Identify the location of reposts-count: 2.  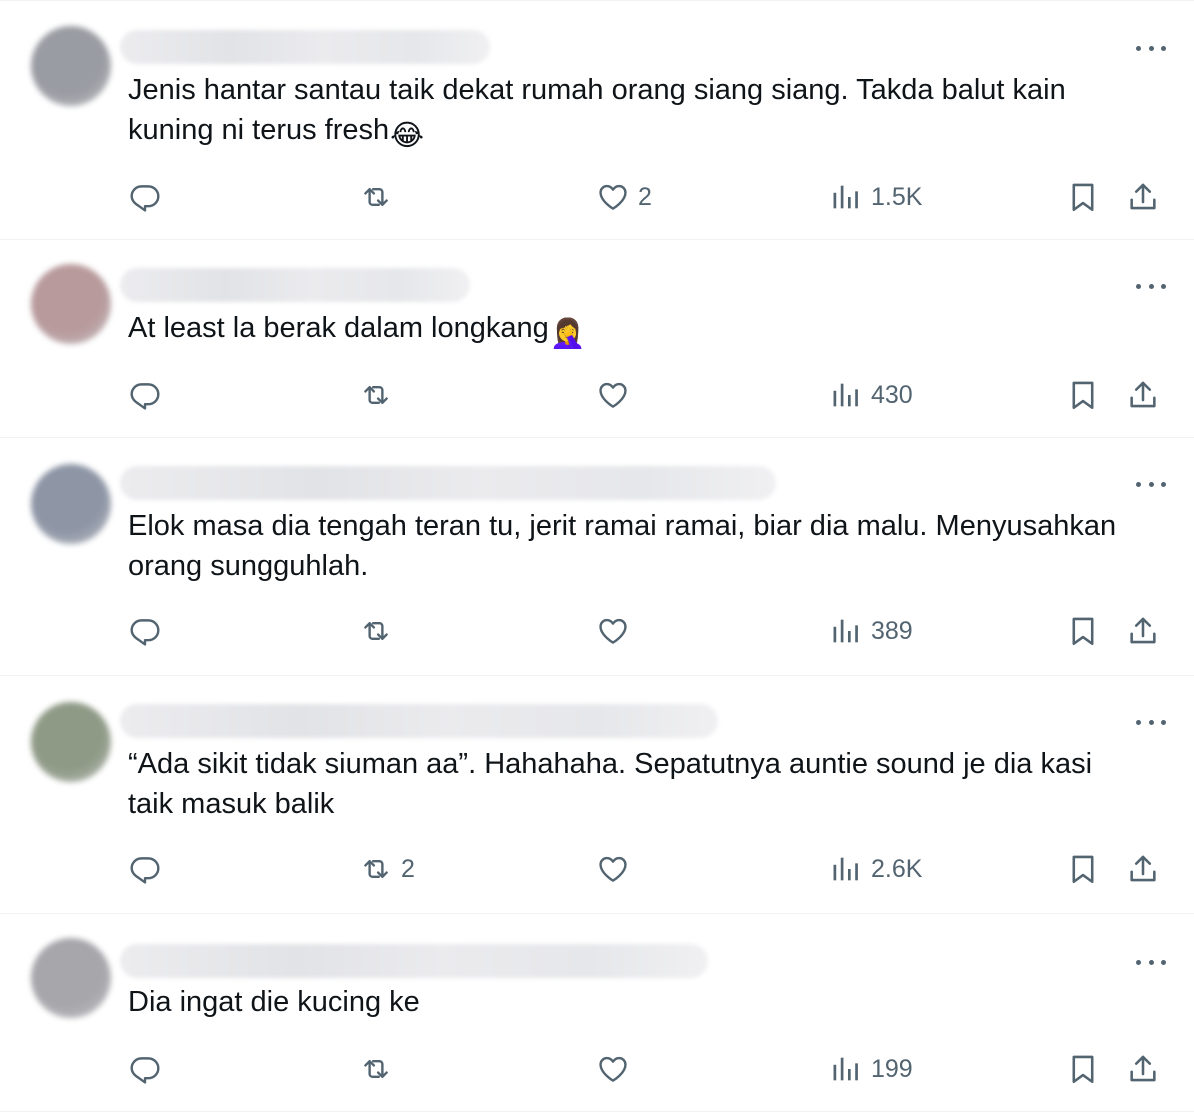
(408, 868).